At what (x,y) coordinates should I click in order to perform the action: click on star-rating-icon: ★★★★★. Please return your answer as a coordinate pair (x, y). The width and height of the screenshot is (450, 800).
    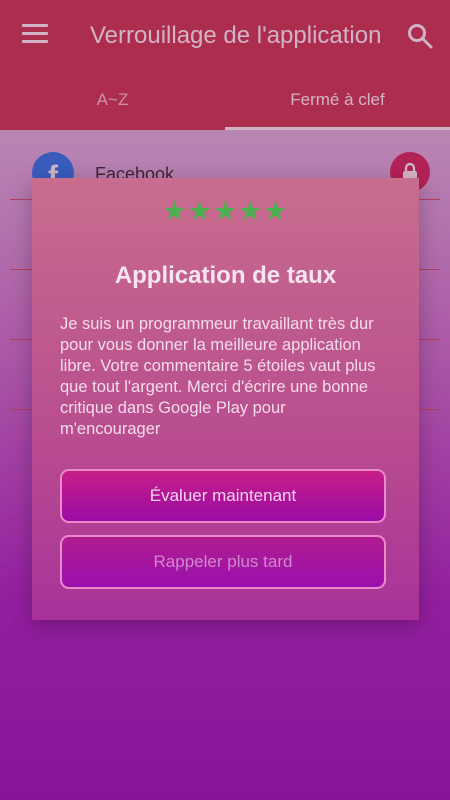
    Looking at the image, I should click on (225, 211).